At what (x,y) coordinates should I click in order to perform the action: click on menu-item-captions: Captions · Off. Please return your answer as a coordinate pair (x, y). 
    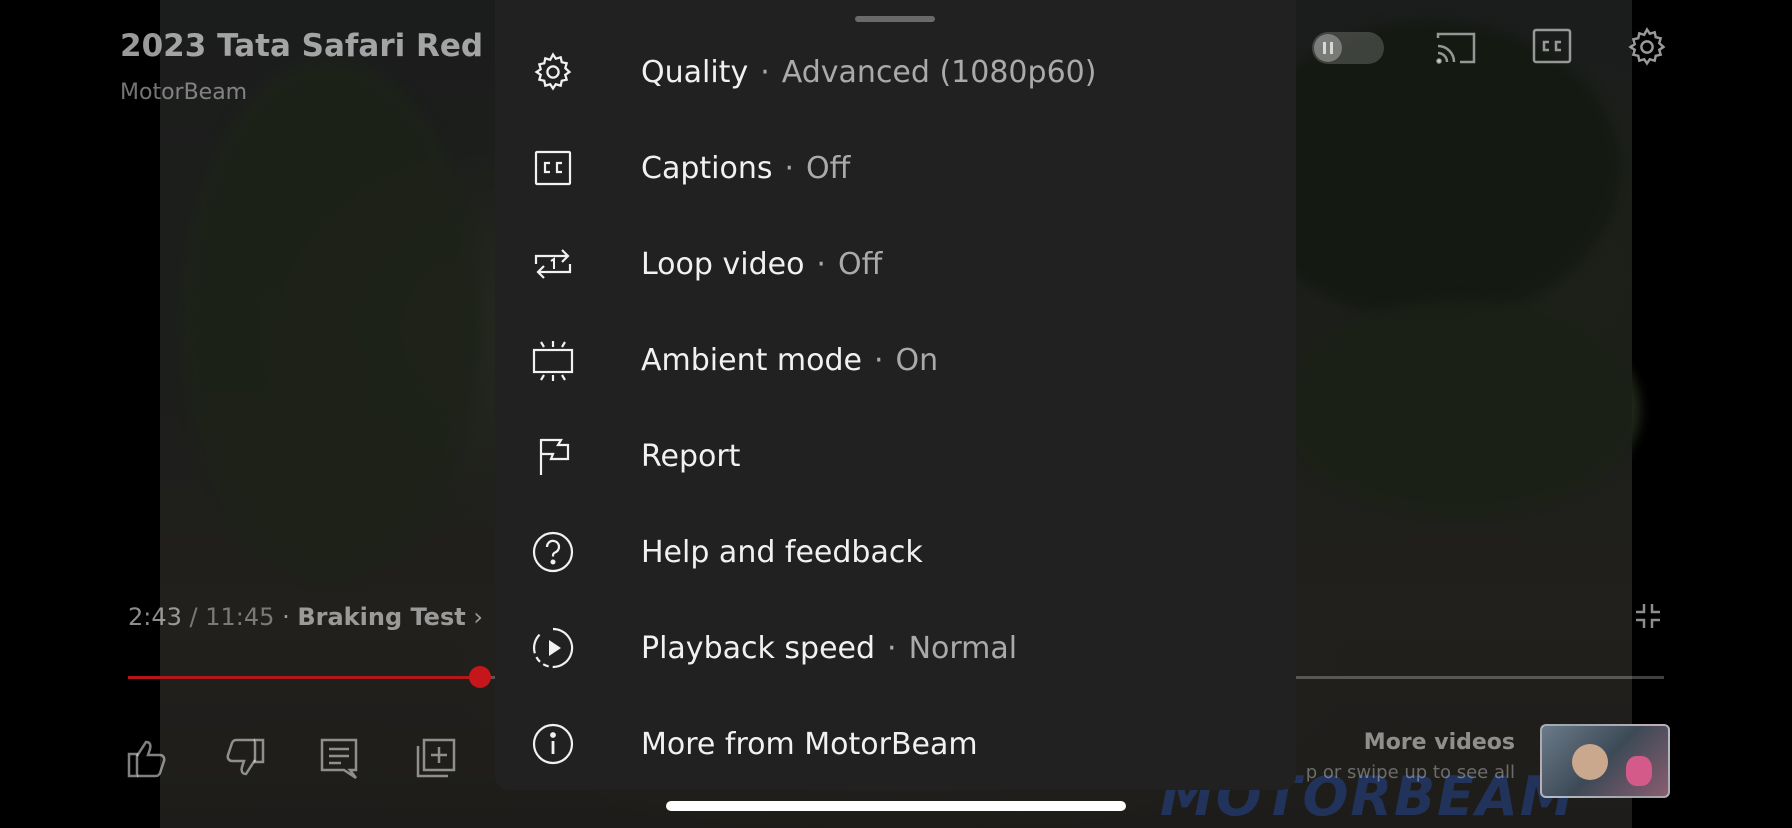
    Looking at the image, I should click on (895, 168).